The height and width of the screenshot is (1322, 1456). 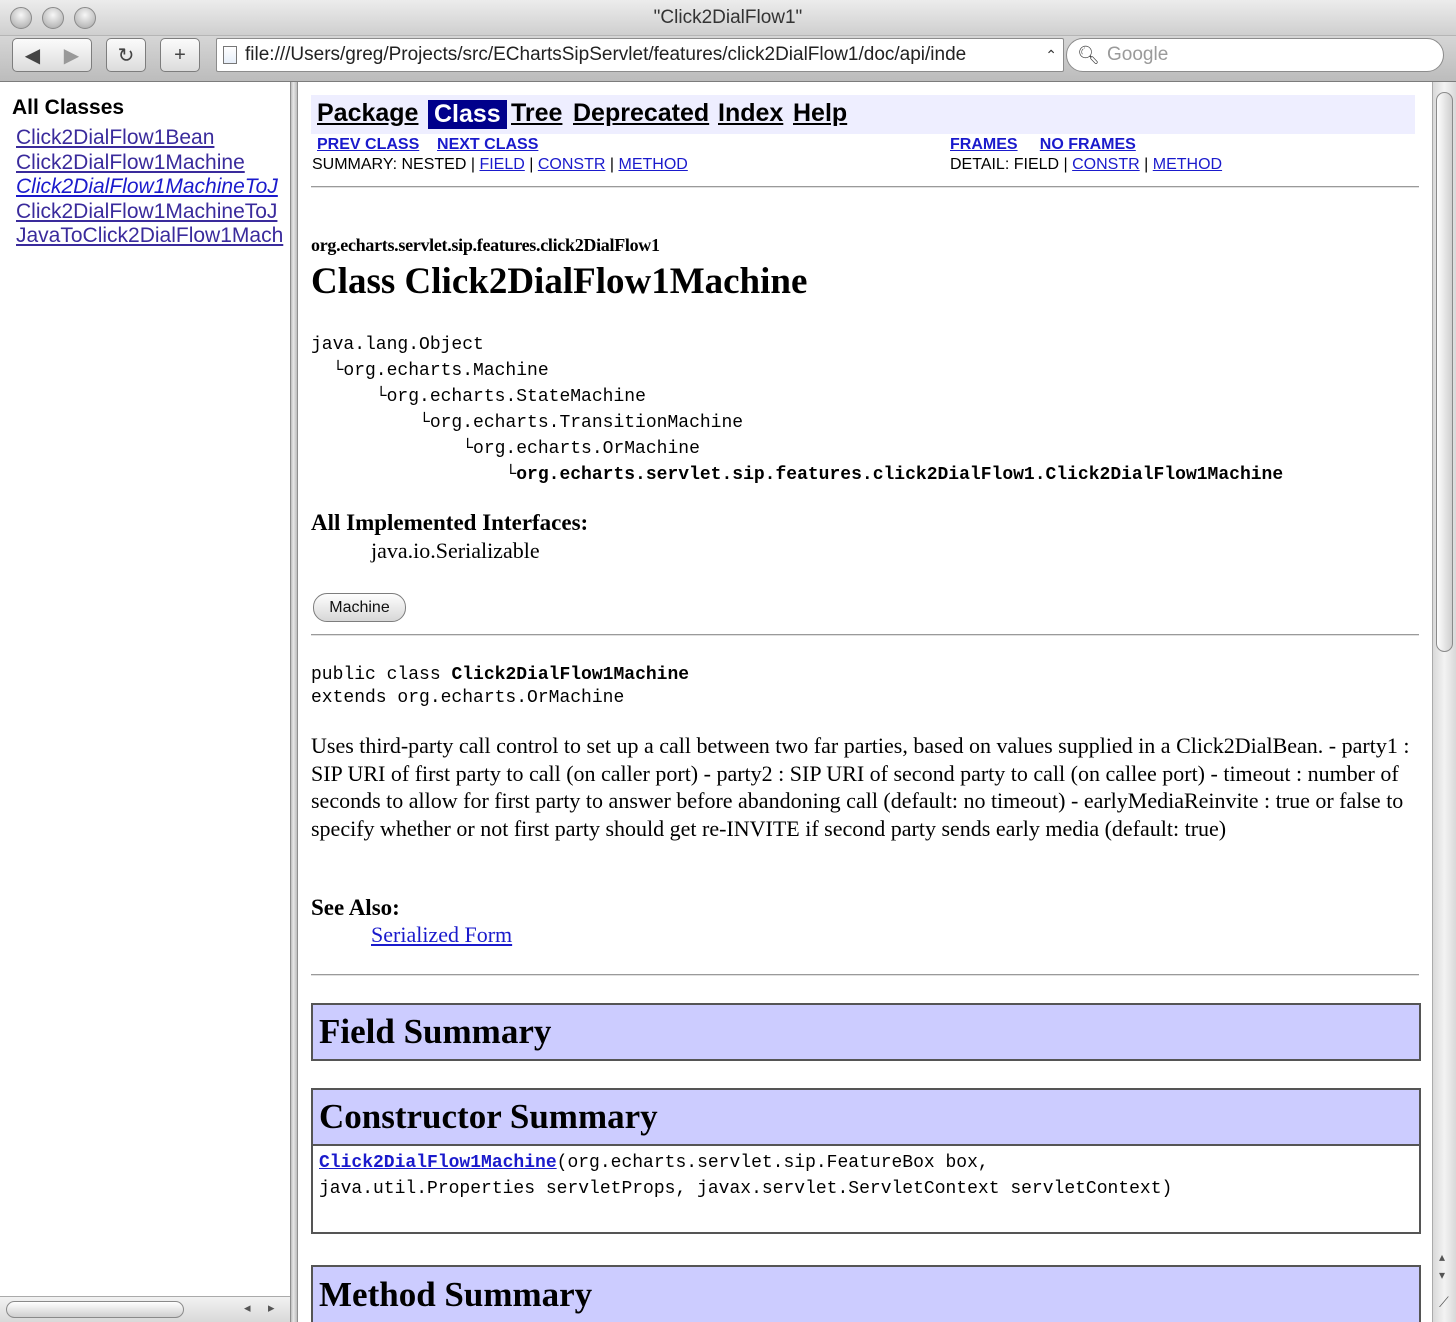 I want to click on method-summary-table: Method Summary, so click(x=866, y=1293).